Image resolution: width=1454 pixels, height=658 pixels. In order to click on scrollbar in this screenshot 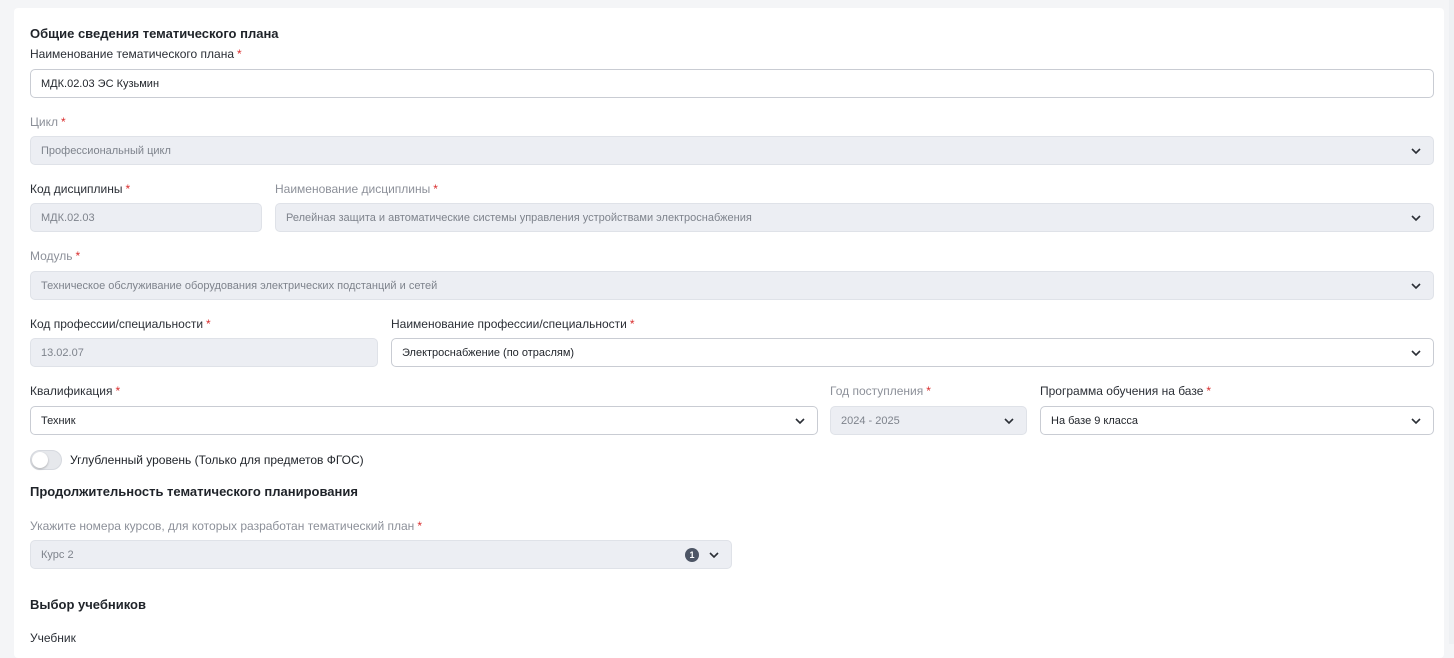, I will do `click(1451, 322)`.